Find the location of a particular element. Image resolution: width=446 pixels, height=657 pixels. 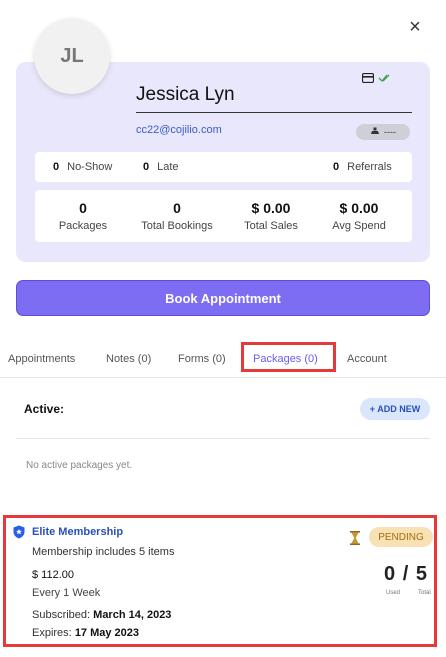

usage-counter: 0 / 5 is located at coordinates (406, 574).